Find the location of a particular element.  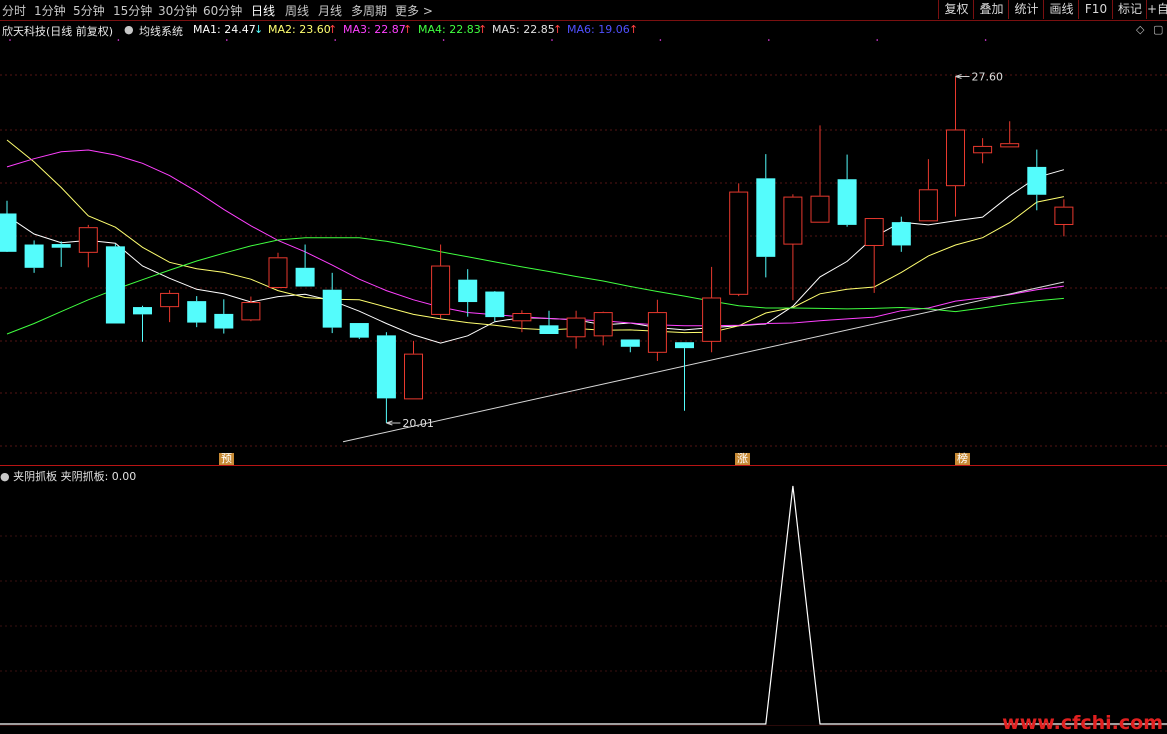

panel-separator is located at coordinates (583, 465).